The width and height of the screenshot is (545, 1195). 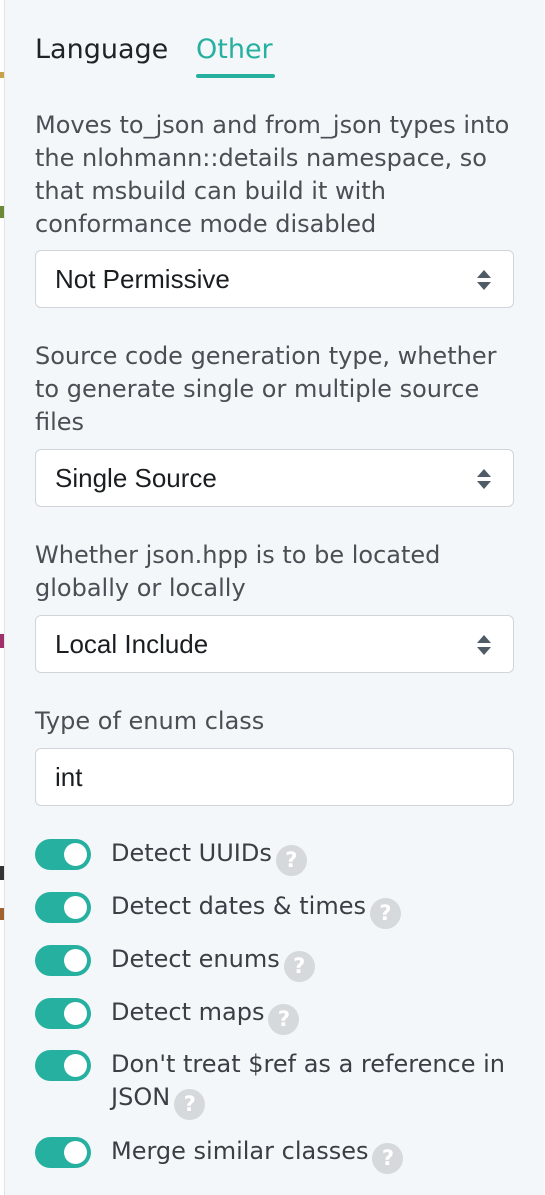 I want to click on detect-enums-label: Detect enums?, so click(x=311, y=962).